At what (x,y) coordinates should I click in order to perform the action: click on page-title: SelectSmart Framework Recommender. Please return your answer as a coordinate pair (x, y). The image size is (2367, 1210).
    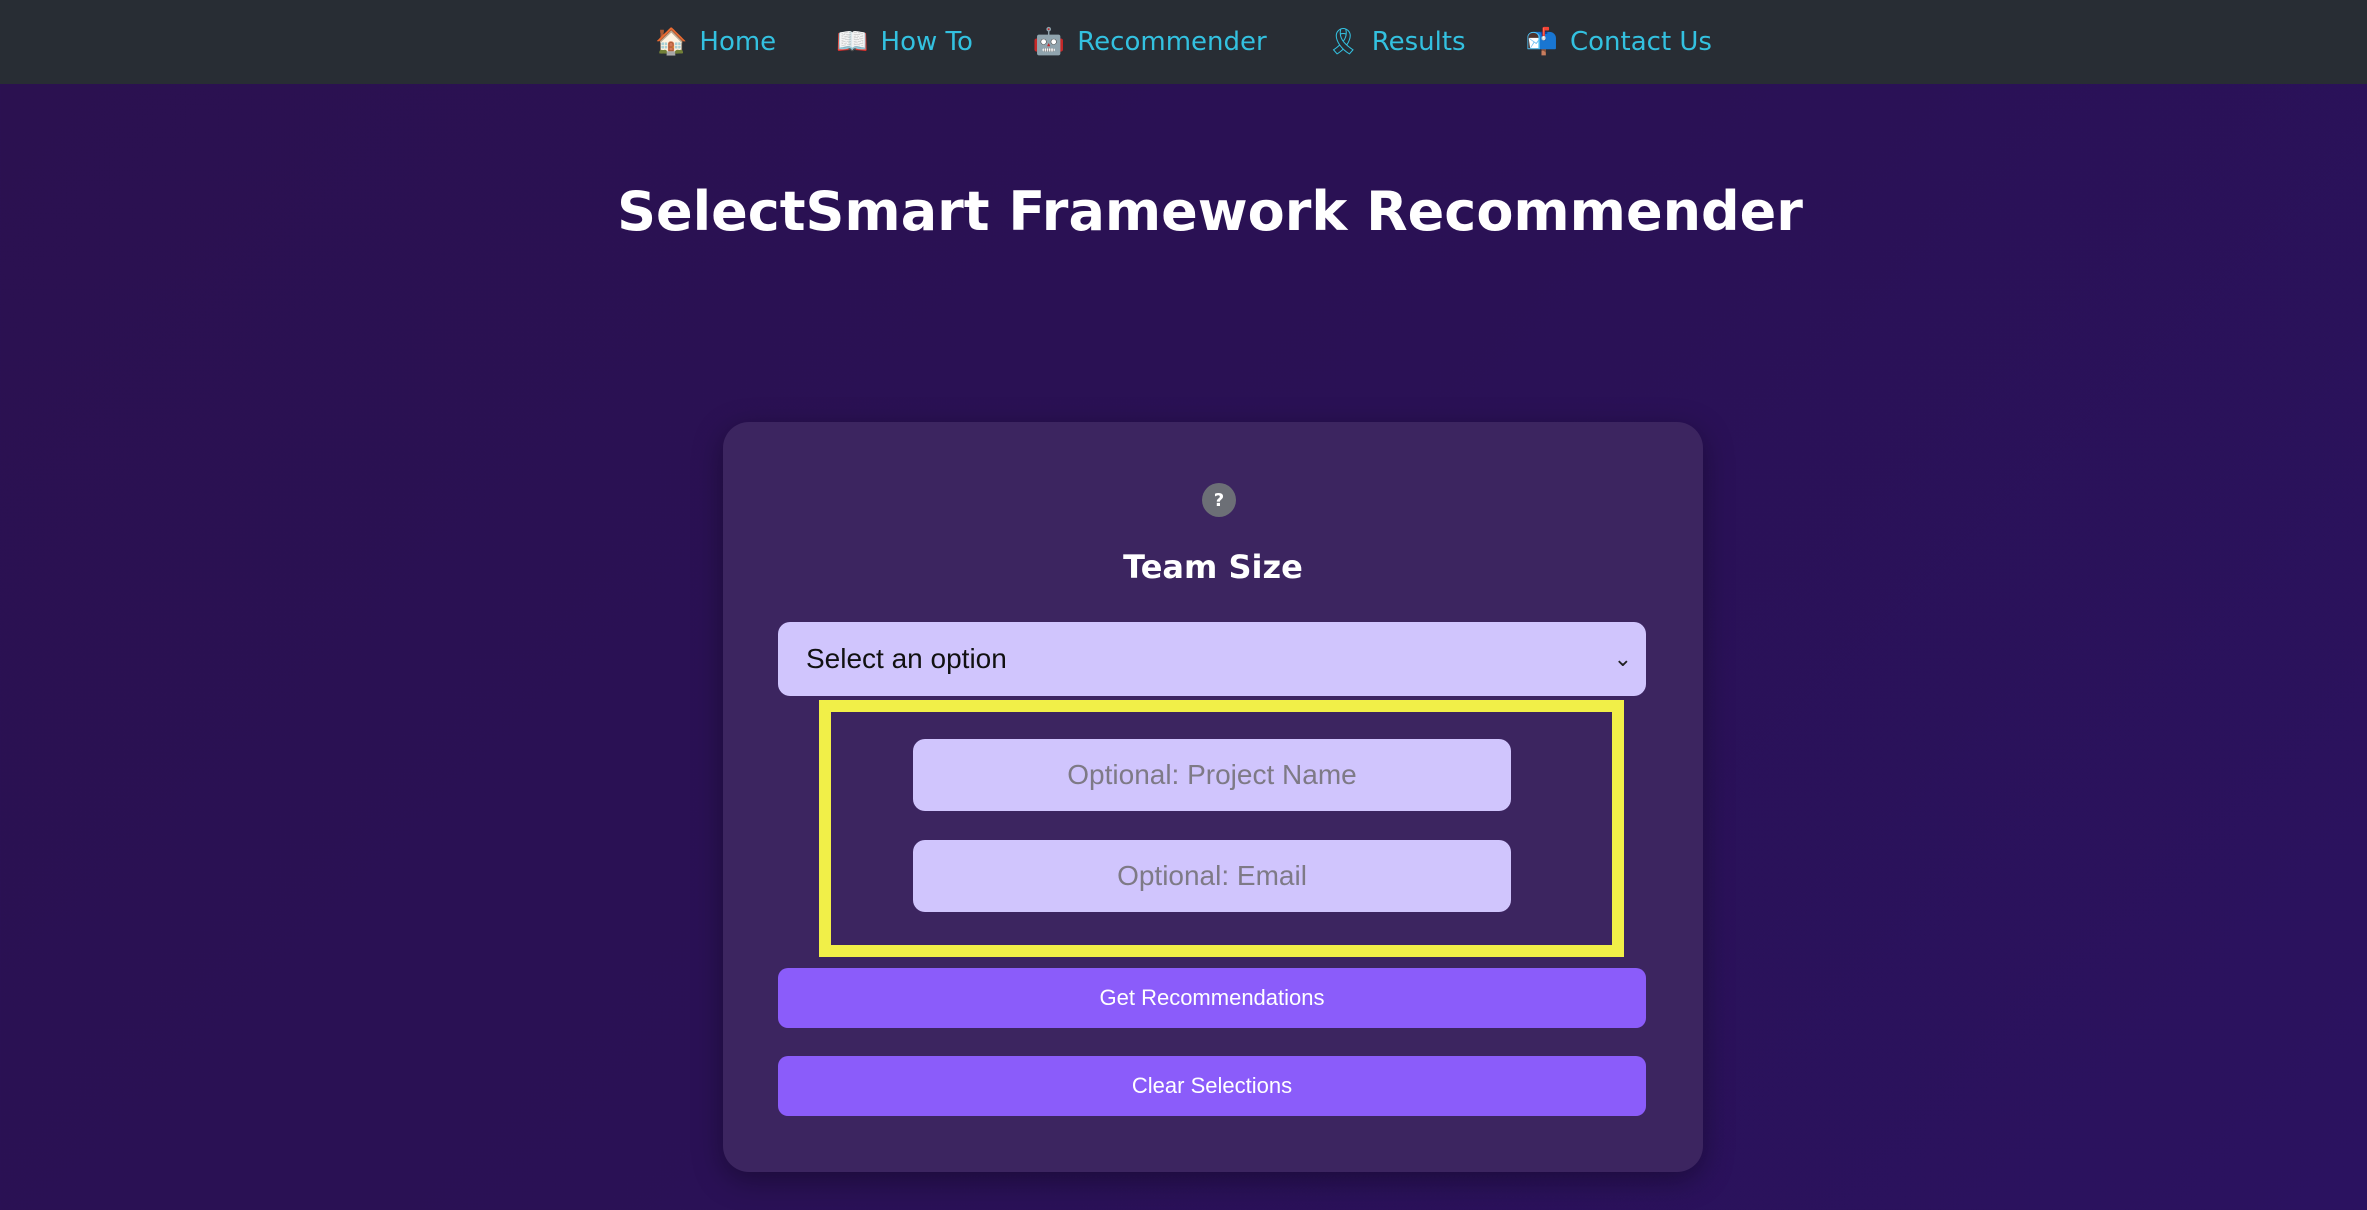
    Looking at the image, I should click on (1210, 211).